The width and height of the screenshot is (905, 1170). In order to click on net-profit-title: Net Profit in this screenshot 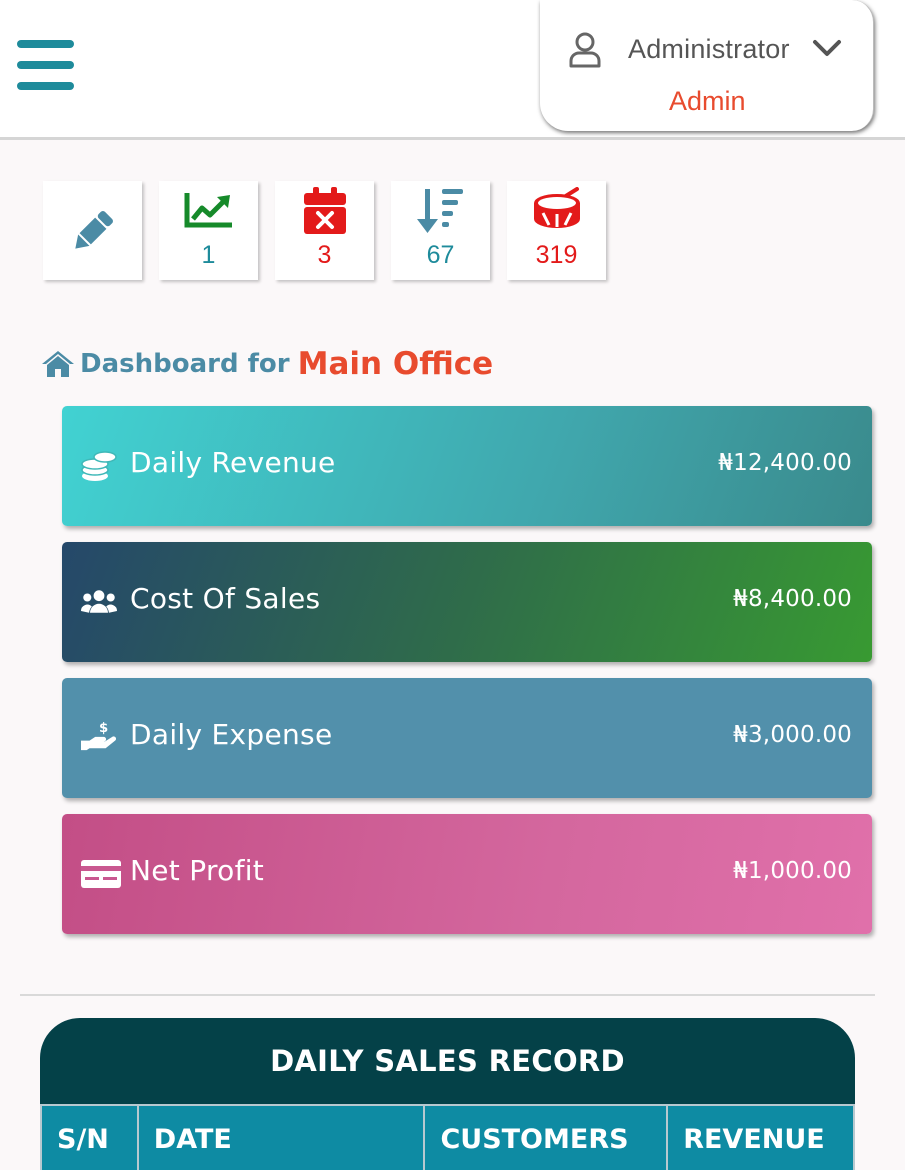, I will do `click(197, 870)`.